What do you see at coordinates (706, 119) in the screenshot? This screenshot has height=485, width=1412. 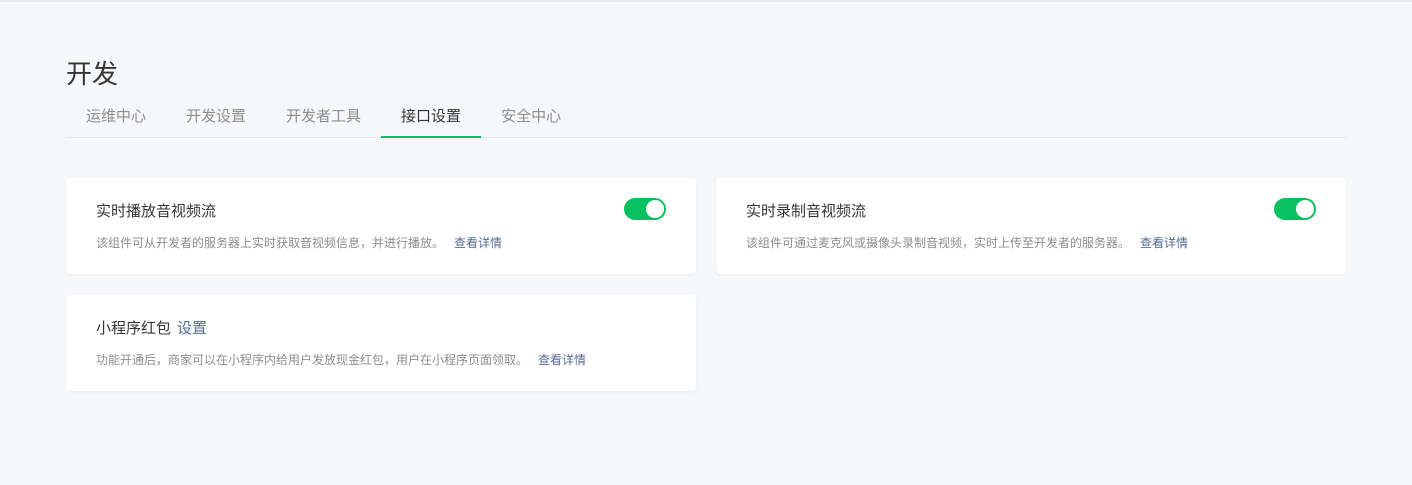 I see `tab-bar: 运维中心 开发设置 开发者工具 接口设置 安全中心` at bounding box center [706, 119].